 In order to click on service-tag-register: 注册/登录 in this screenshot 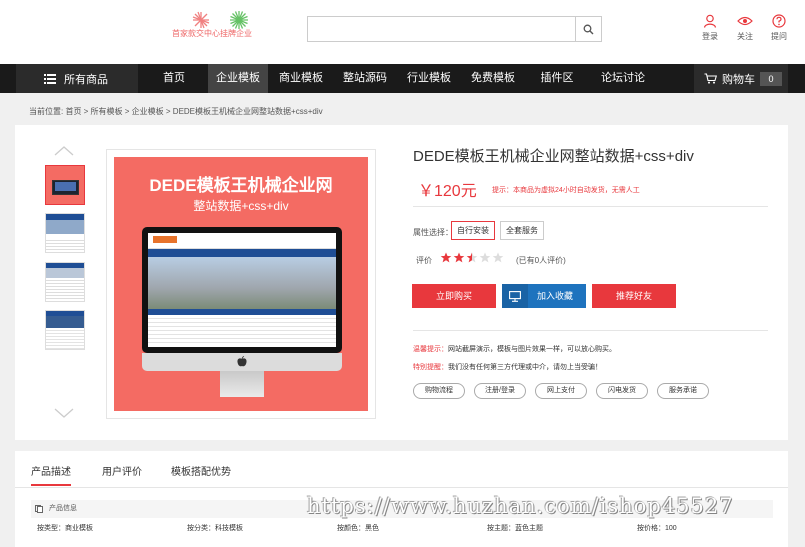, I will do `click(500, 391)`.